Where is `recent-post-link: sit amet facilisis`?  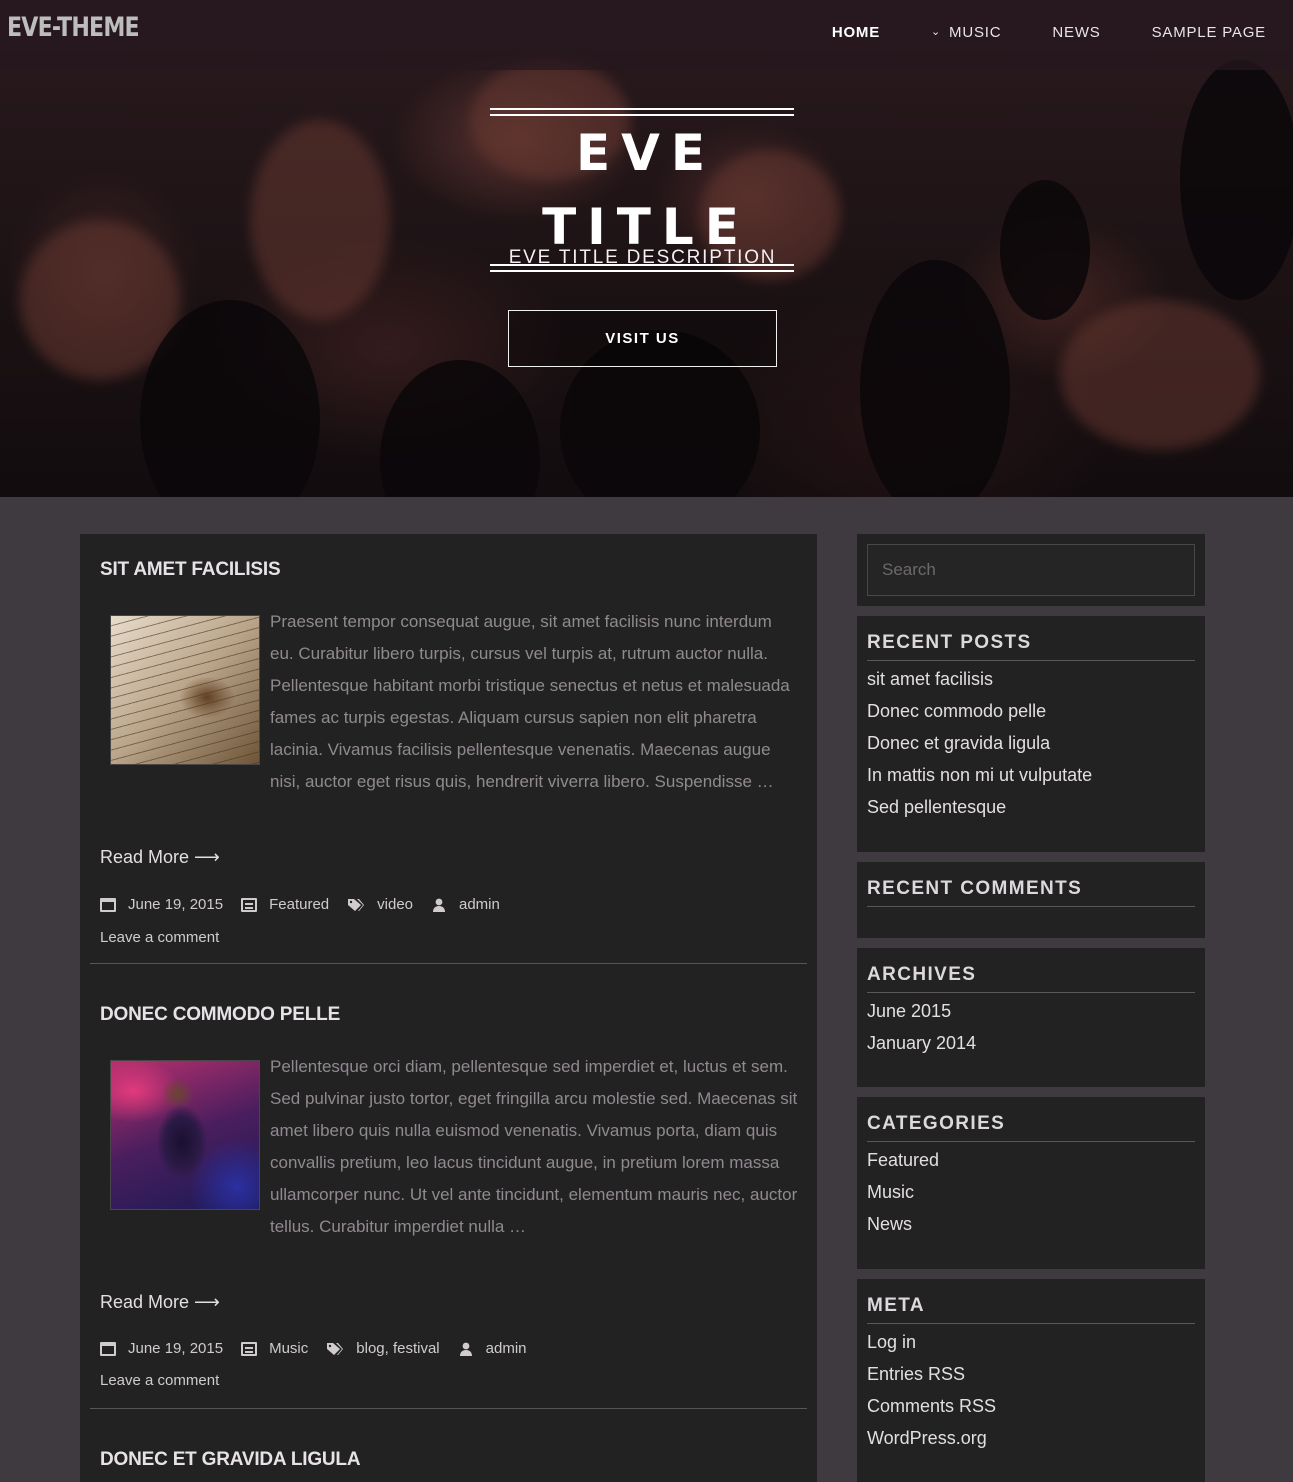 recent-post-link: sit amet facilisis is located at coordinates (979, 679).